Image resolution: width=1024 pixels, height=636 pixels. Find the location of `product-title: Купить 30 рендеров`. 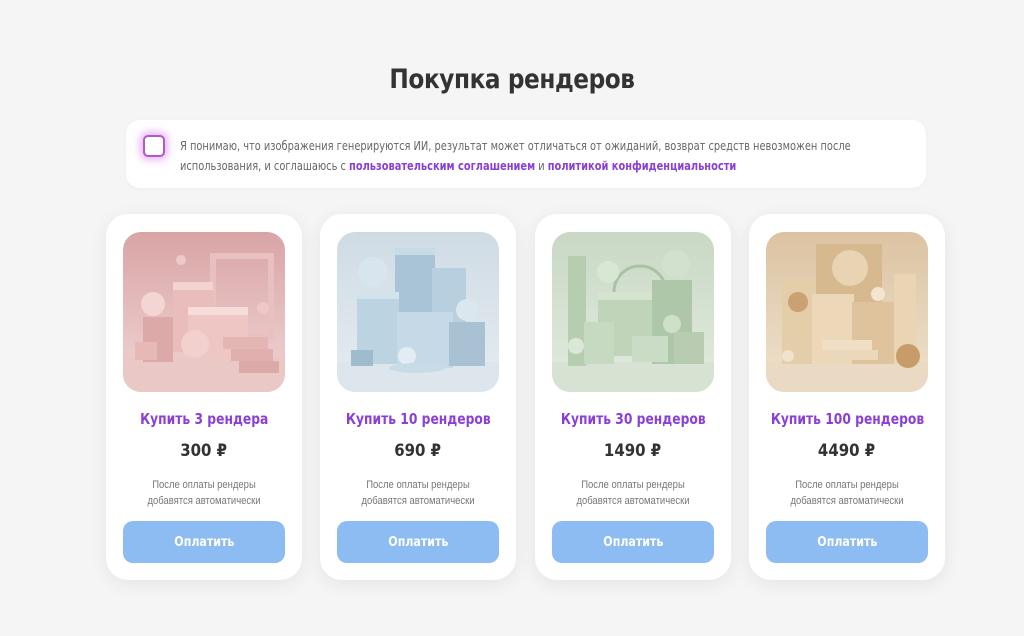

product-title: Купить 30 рендеров is located at coordinates (633, 419).